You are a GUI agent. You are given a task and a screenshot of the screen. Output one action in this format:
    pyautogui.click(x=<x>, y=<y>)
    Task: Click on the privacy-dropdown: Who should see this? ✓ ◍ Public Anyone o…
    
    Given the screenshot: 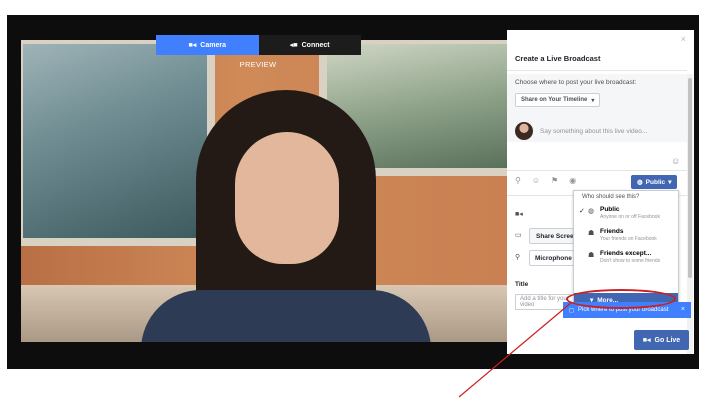 What is the action you would take?
    pyautogui.click(x=626, y=249)
    